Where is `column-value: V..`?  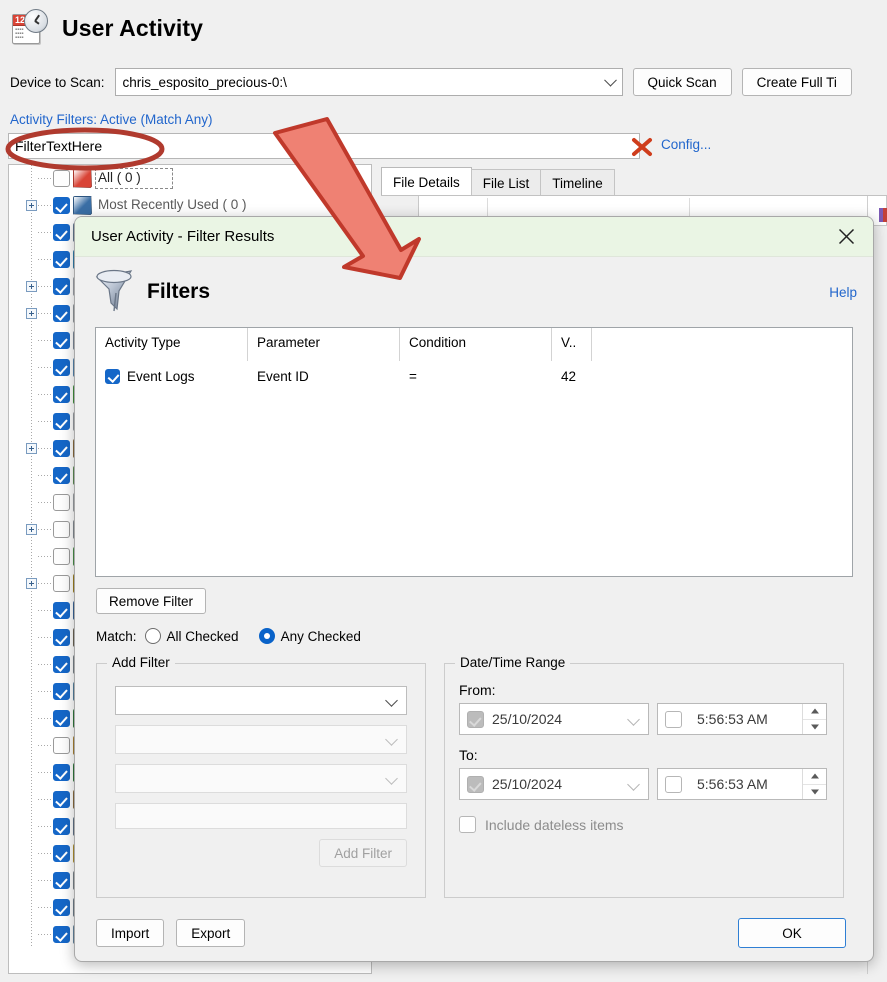 column-value: V.. is located at coordinates (572, 344).